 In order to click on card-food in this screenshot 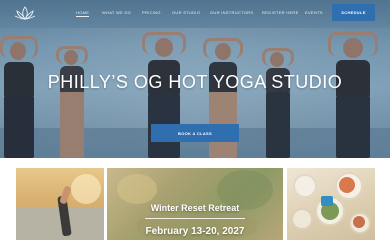, I will do `click(331, 204)`.